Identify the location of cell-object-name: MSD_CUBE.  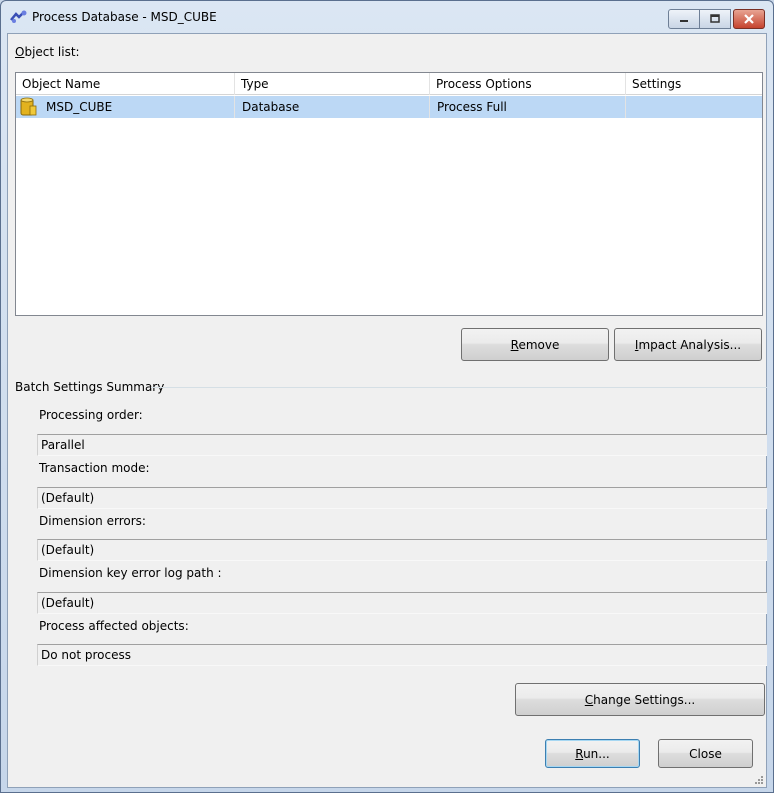
(125, 107).